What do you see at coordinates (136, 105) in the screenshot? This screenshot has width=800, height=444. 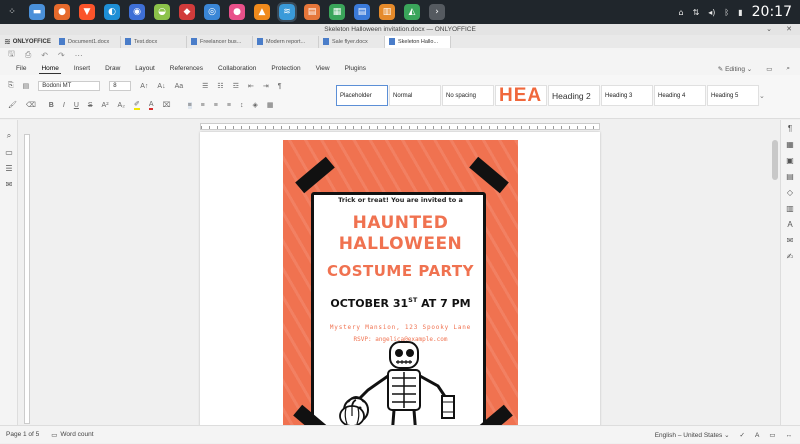 I see `highlight-icon: ✐` at bounding box center [136, 105].